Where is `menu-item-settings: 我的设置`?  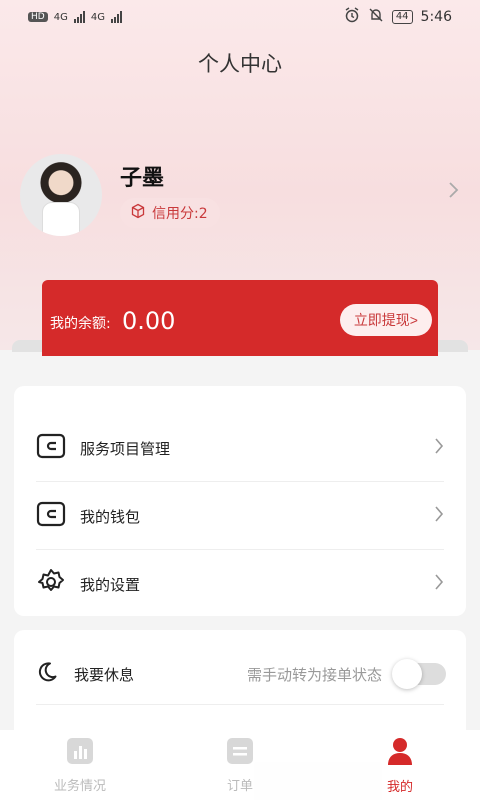
menu-item-settings: 我的设置 is located at coordinates (240, 584).